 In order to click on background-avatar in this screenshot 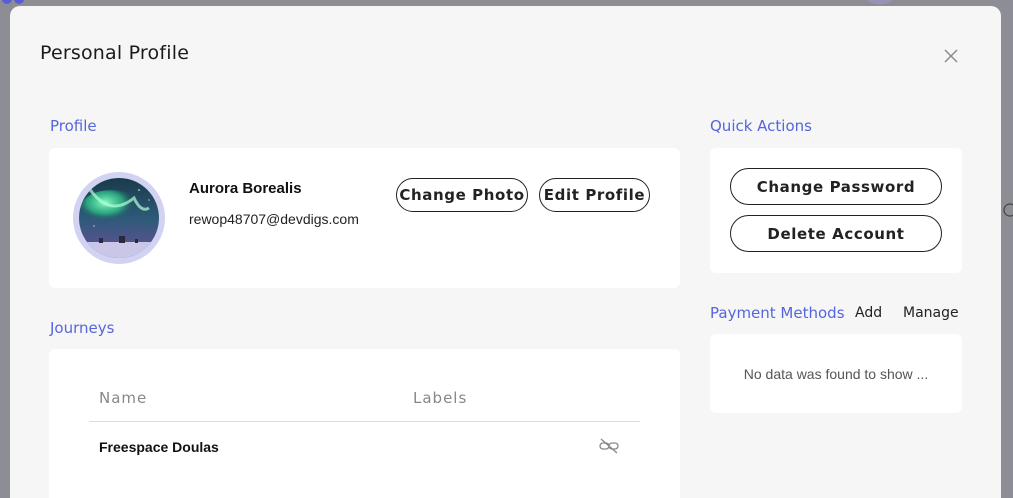, I will do `click(880, 2)`.